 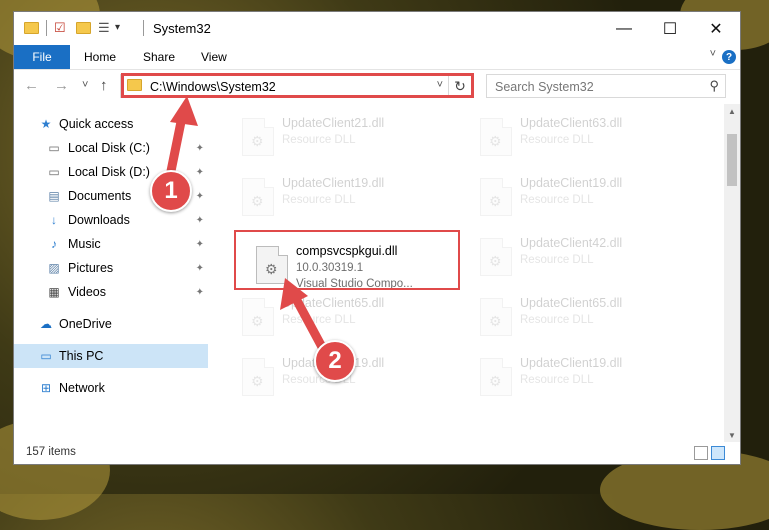 I want to click on refresh-icon: ↻, so click(x=459, y=86).